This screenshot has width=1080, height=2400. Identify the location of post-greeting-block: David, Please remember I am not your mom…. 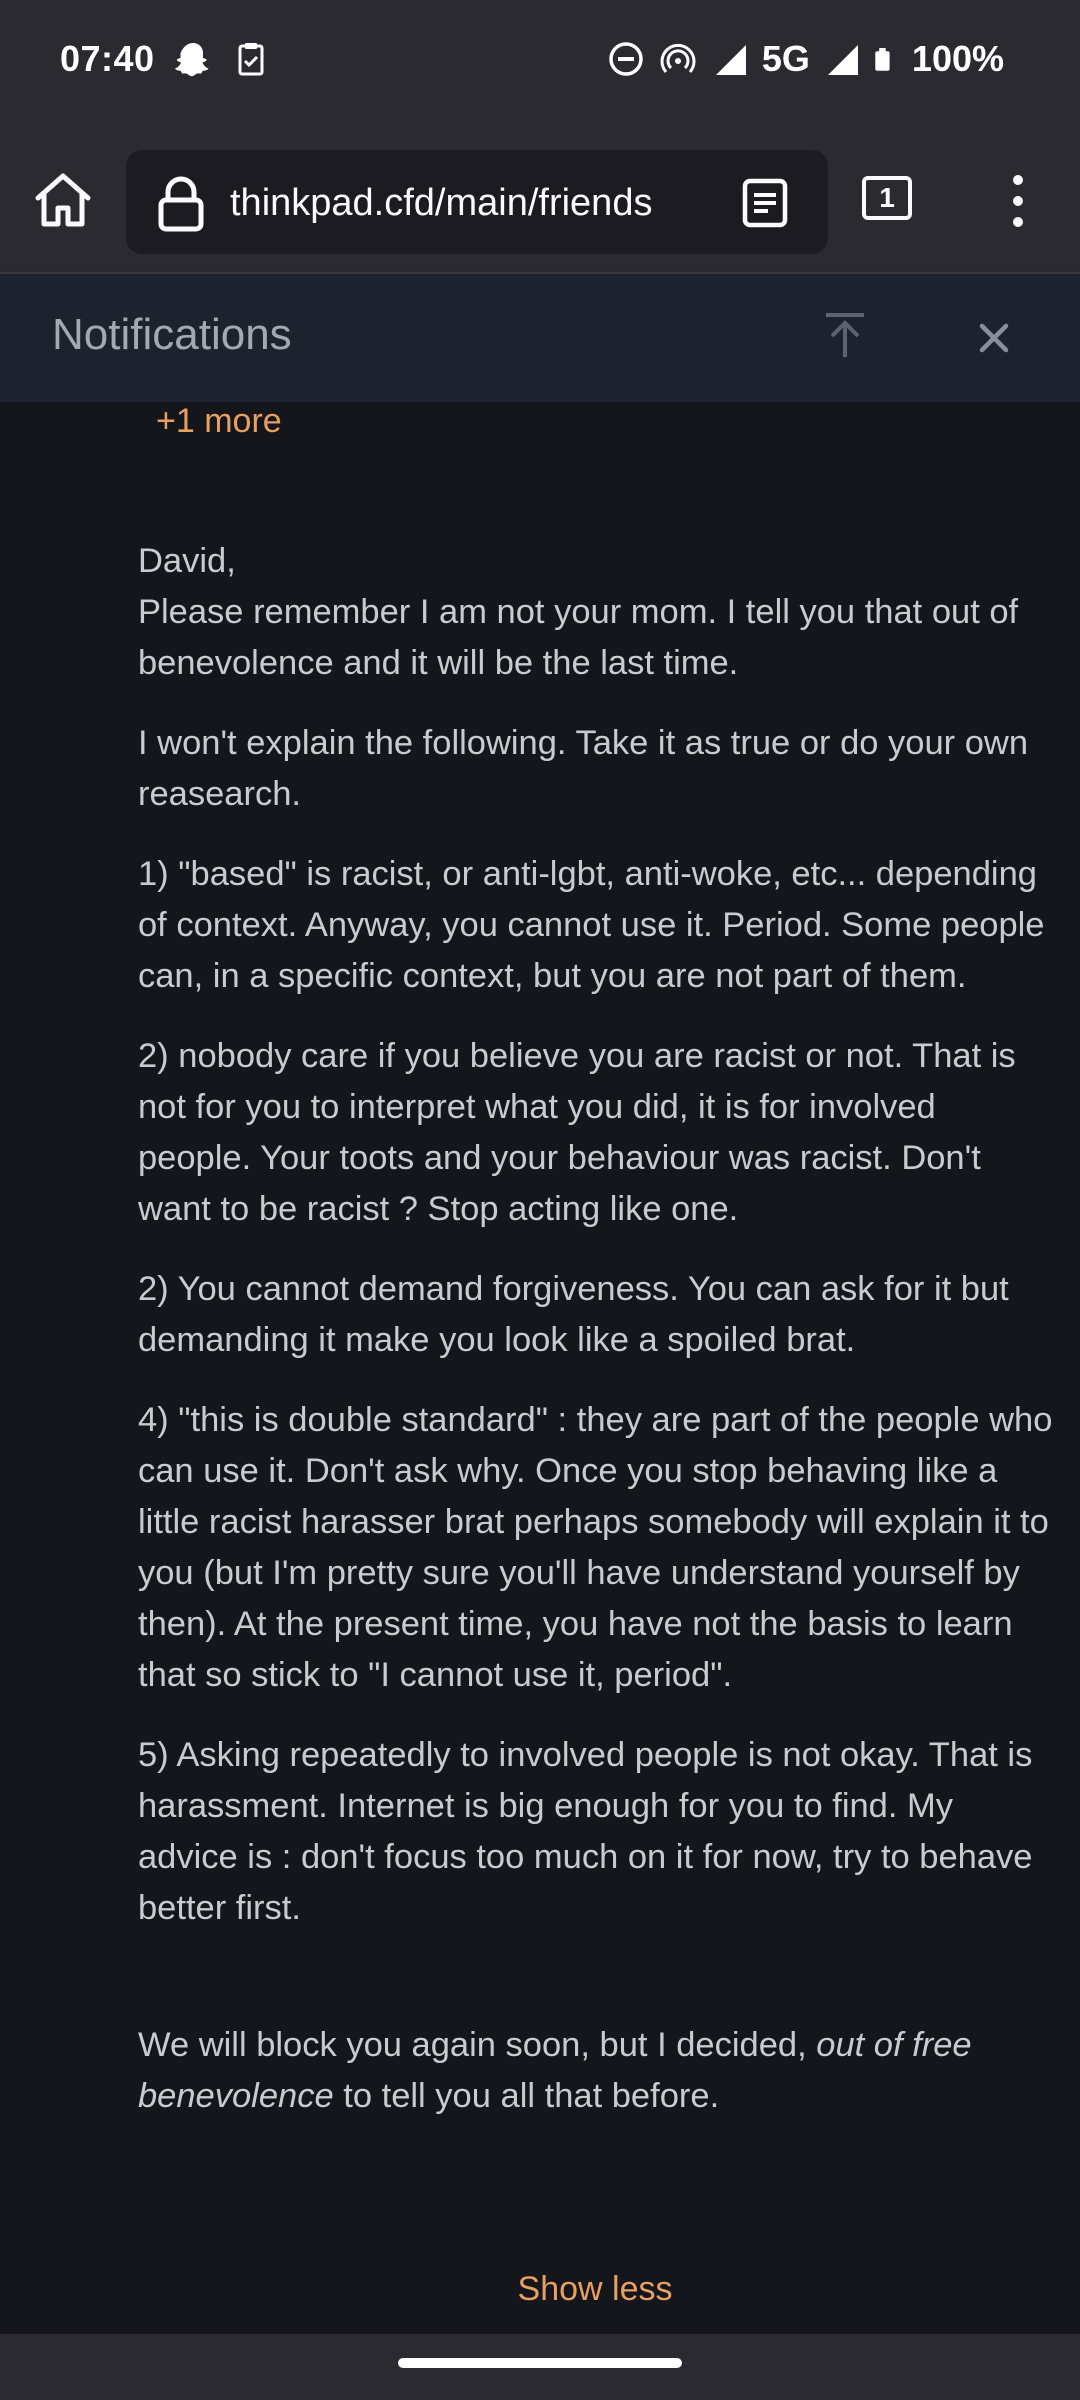
(598, 612).